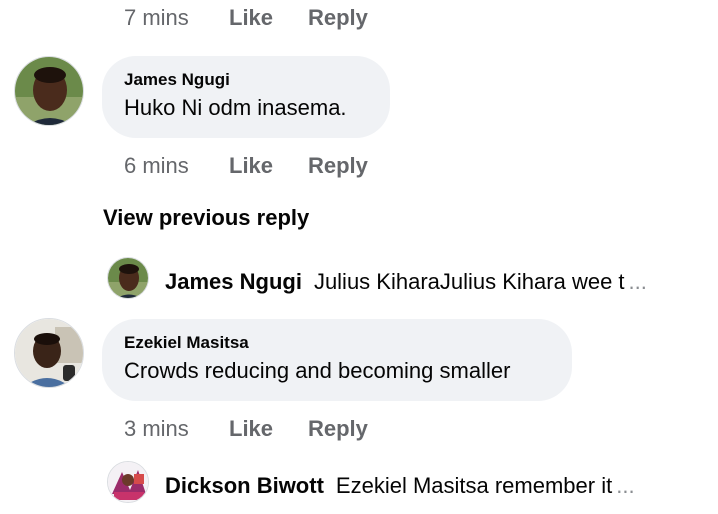  Describe the element at coordinates (337, 343) in the screenshot. I see `comment-author: Ezekiel Masitsa` at that location.